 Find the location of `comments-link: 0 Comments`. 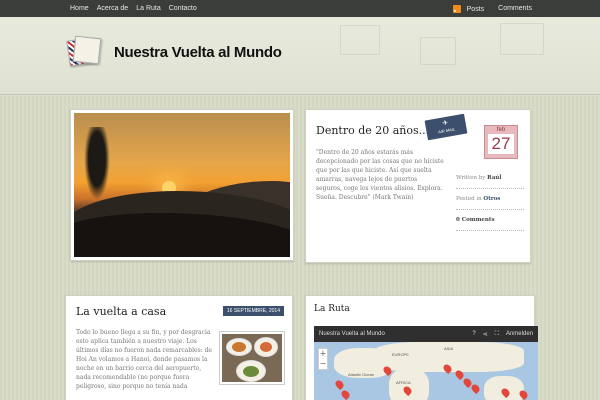

comments-link: 0 Comments is located at coordinates (475, 220).